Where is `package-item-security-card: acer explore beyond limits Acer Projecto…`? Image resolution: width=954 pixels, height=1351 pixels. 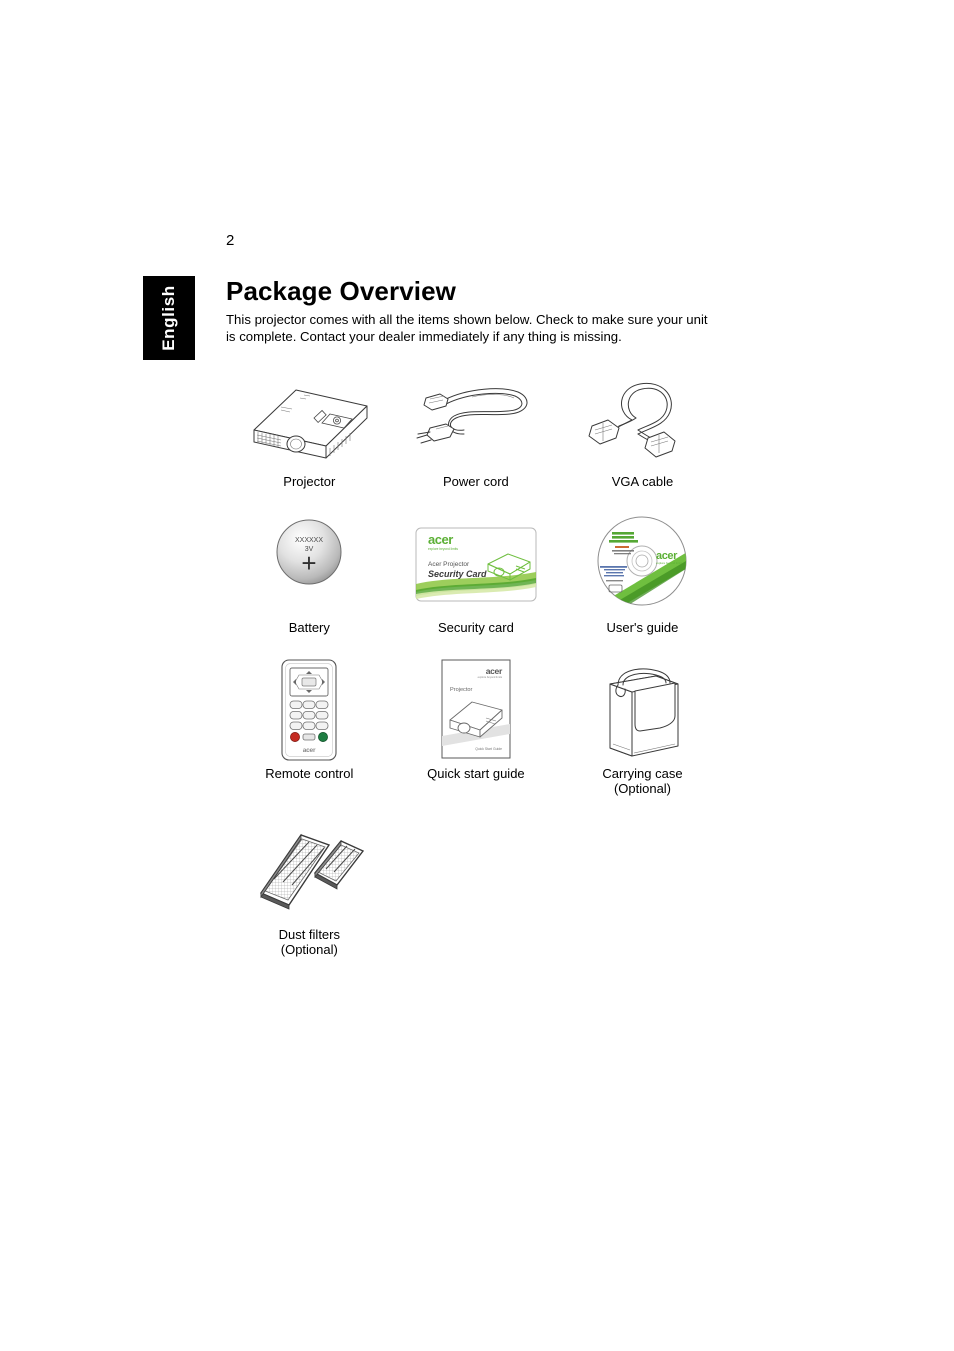
package-item-security-card: acer explore beyond limits Acer Projecto… is located at coordinates (476, 574).